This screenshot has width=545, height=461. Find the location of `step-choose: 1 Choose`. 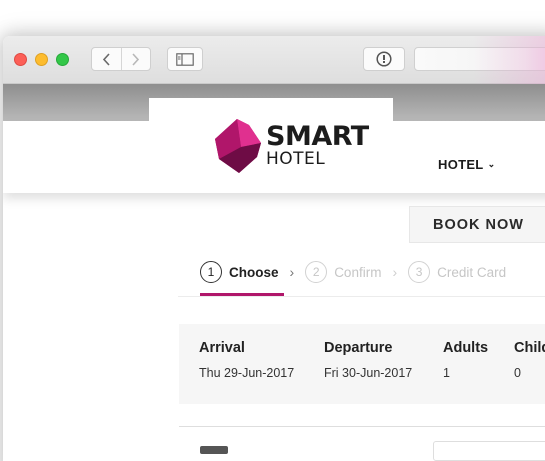

step-choose: 1 Choose is located at coordinates (239, 272).